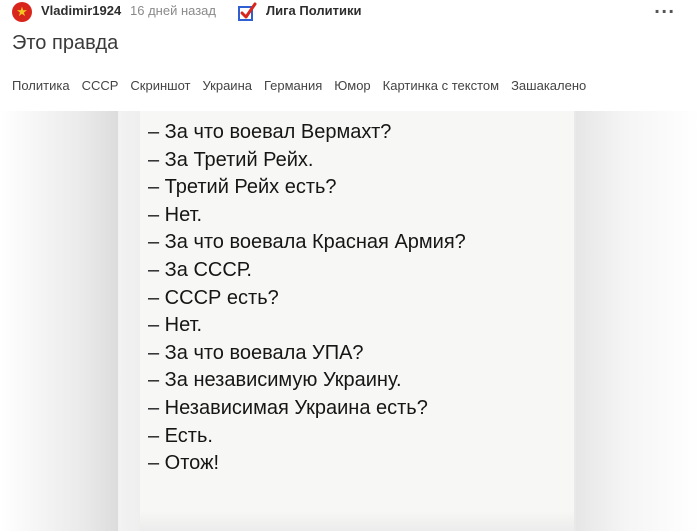  I want to click on community-link: Лига Политики, so click(313, 10).